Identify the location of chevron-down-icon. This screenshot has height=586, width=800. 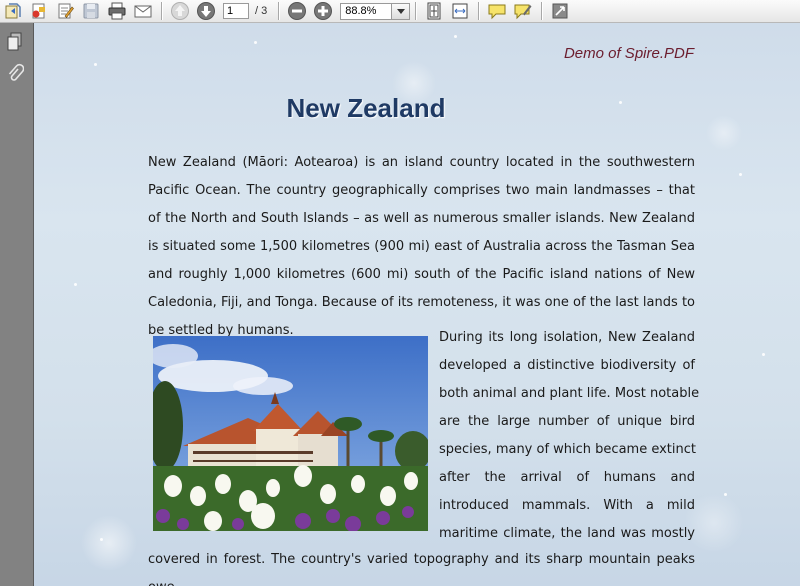
(401, 11).